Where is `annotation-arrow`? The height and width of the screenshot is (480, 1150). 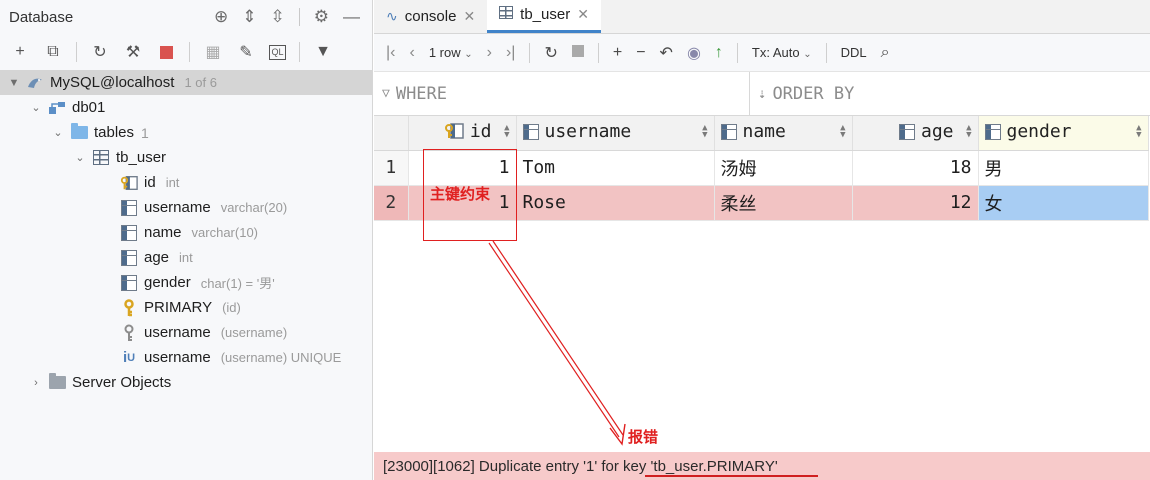
annotation-arrow is located at coordinates (557, 343).